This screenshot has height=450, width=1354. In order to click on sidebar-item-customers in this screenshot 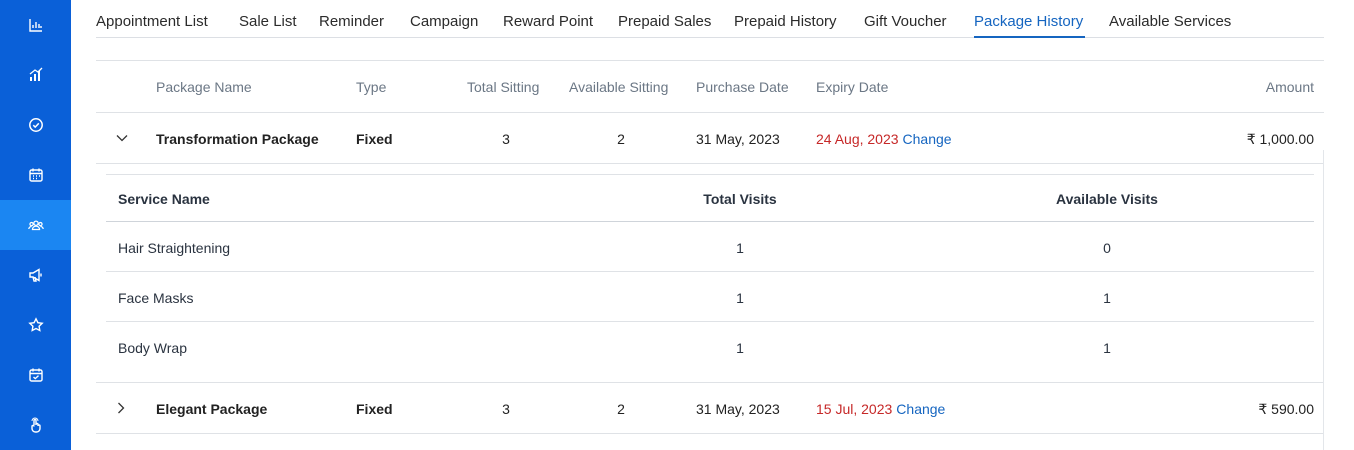, I will do `click(35, 225)`.